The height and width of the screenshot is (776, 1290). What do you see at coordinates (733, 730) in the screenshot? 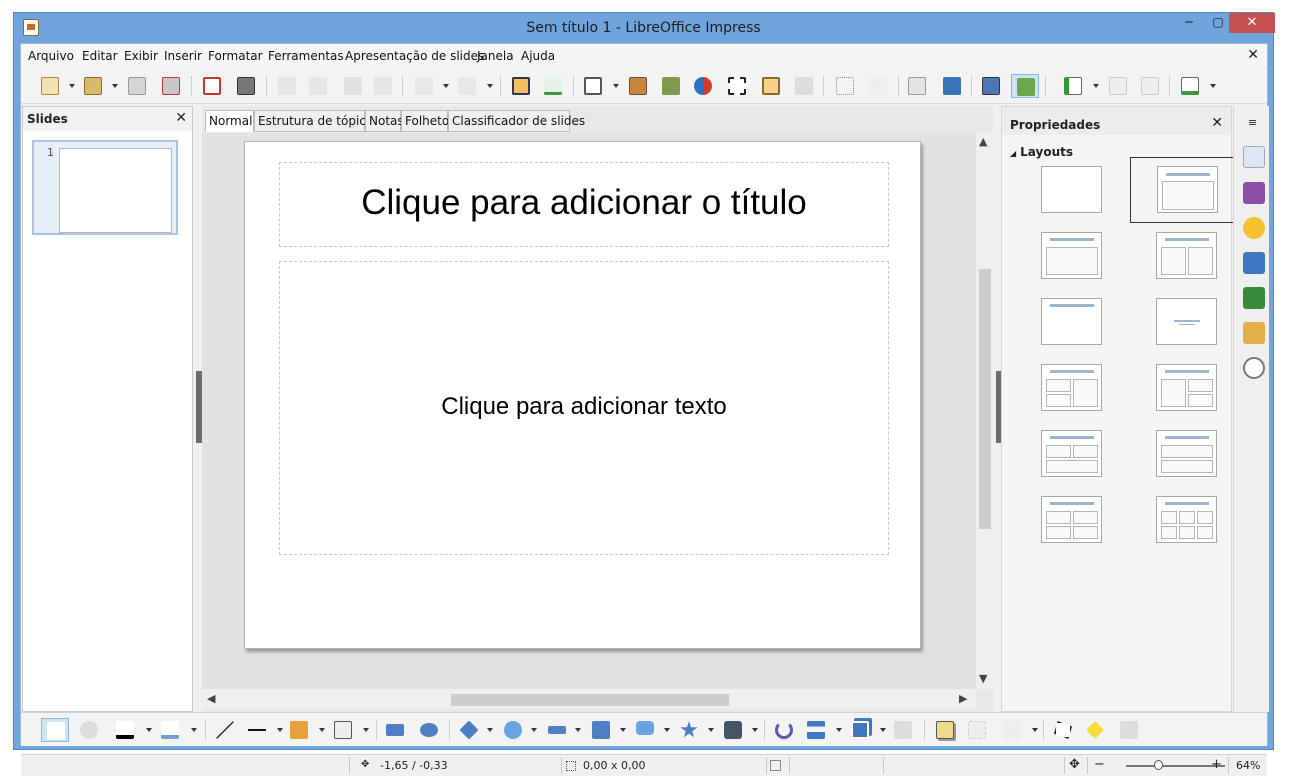
I see `3d-objects-button` at bounding box center [733, 730].